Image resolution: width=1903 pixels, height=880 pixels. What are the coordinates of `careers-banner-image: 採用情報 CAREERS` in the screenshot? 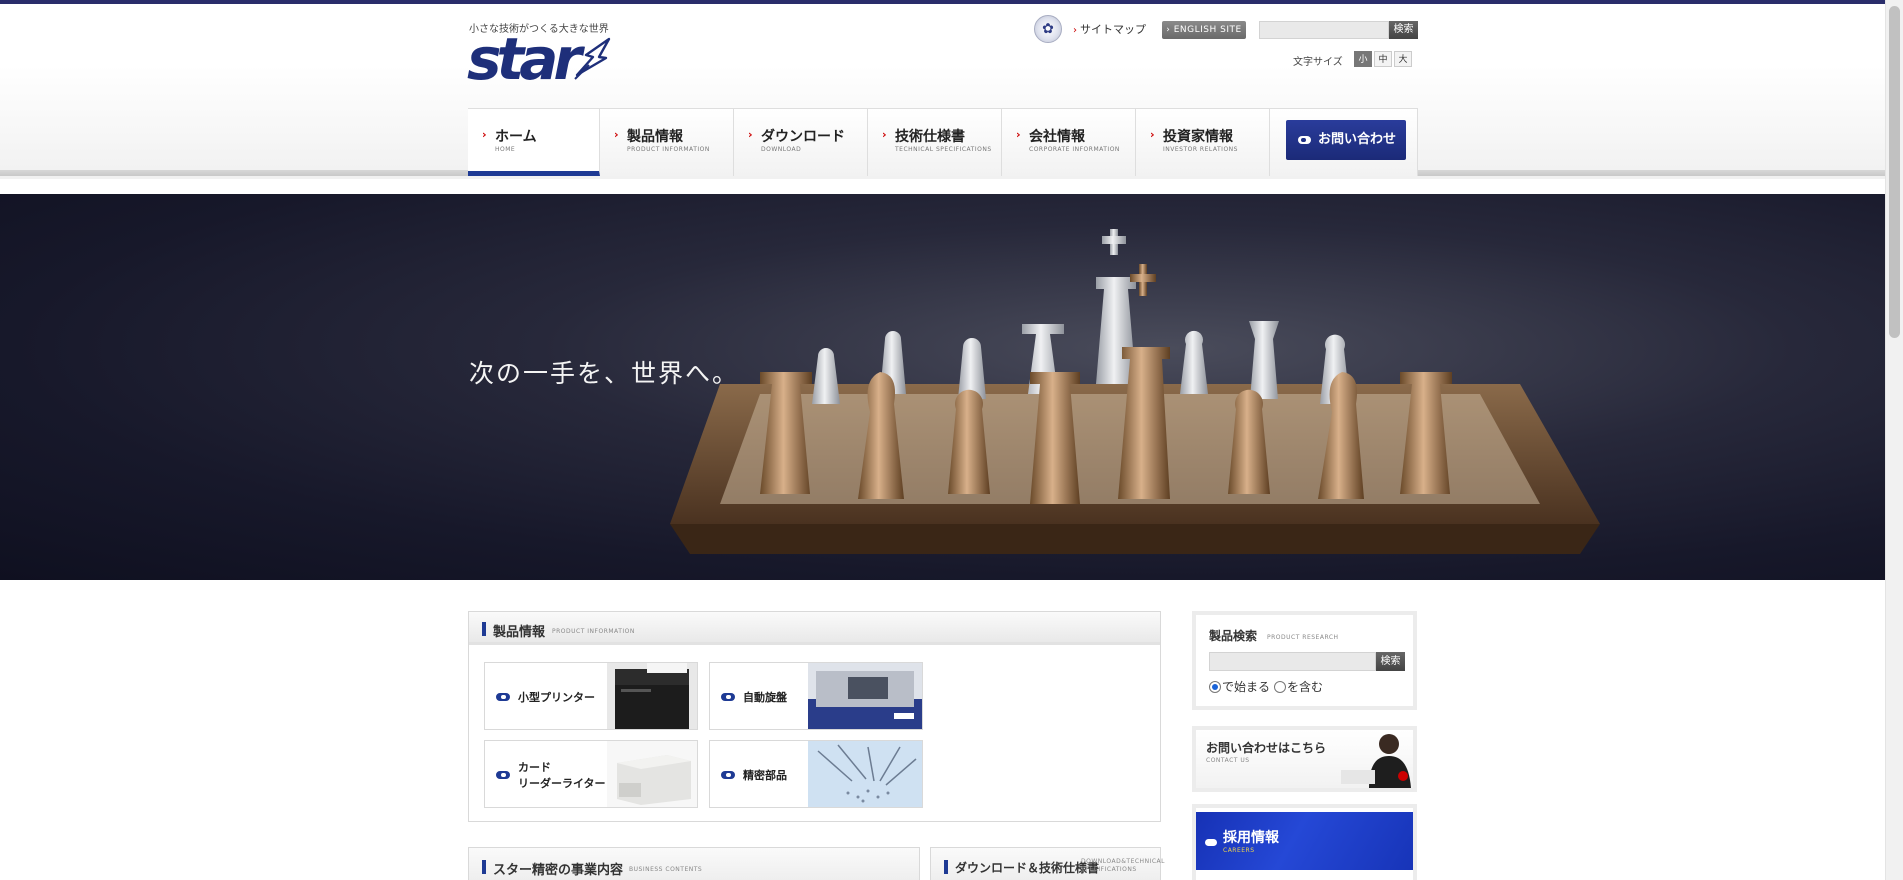 It's located at (1304, 841).